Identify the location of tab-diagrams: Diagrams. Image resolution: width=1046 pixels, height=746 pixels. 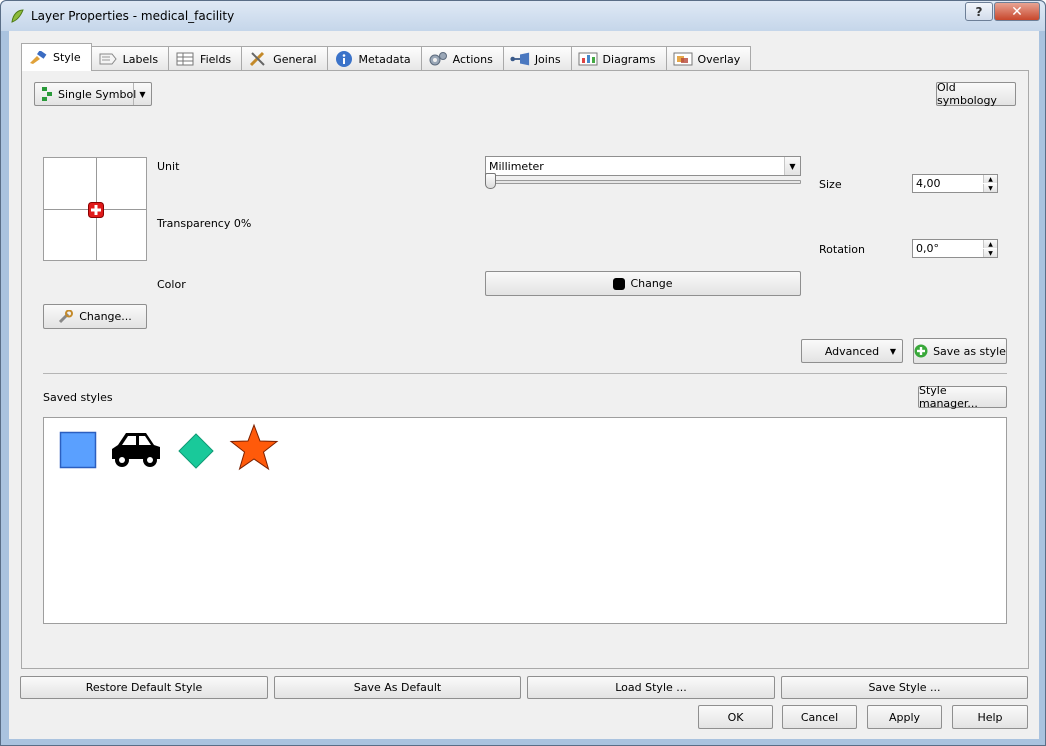
(618, 58).